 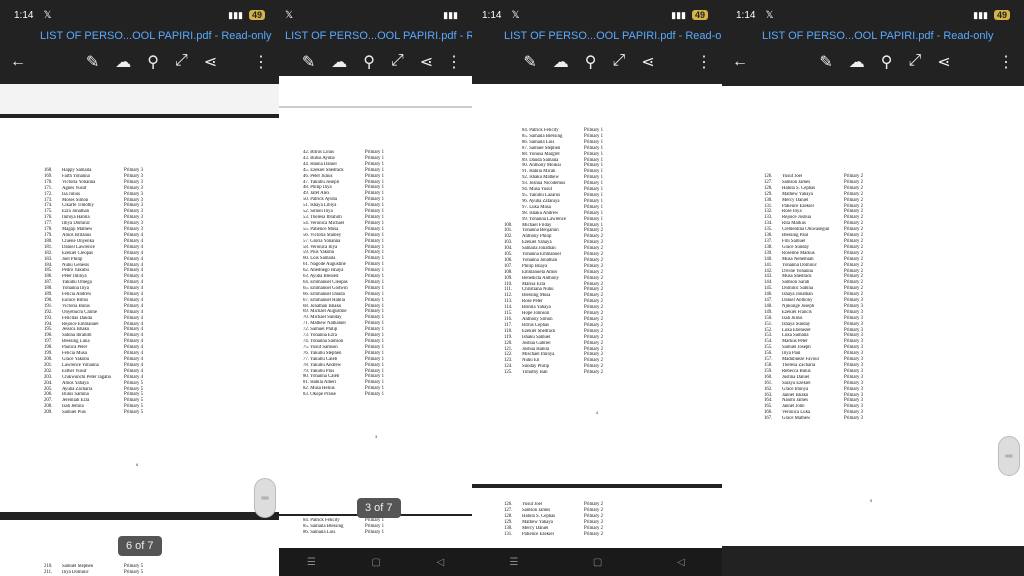 What do you see at coordinates (597, 412) in the screenshot?
I see `page-number: 4` at bounding box center [597, 412].